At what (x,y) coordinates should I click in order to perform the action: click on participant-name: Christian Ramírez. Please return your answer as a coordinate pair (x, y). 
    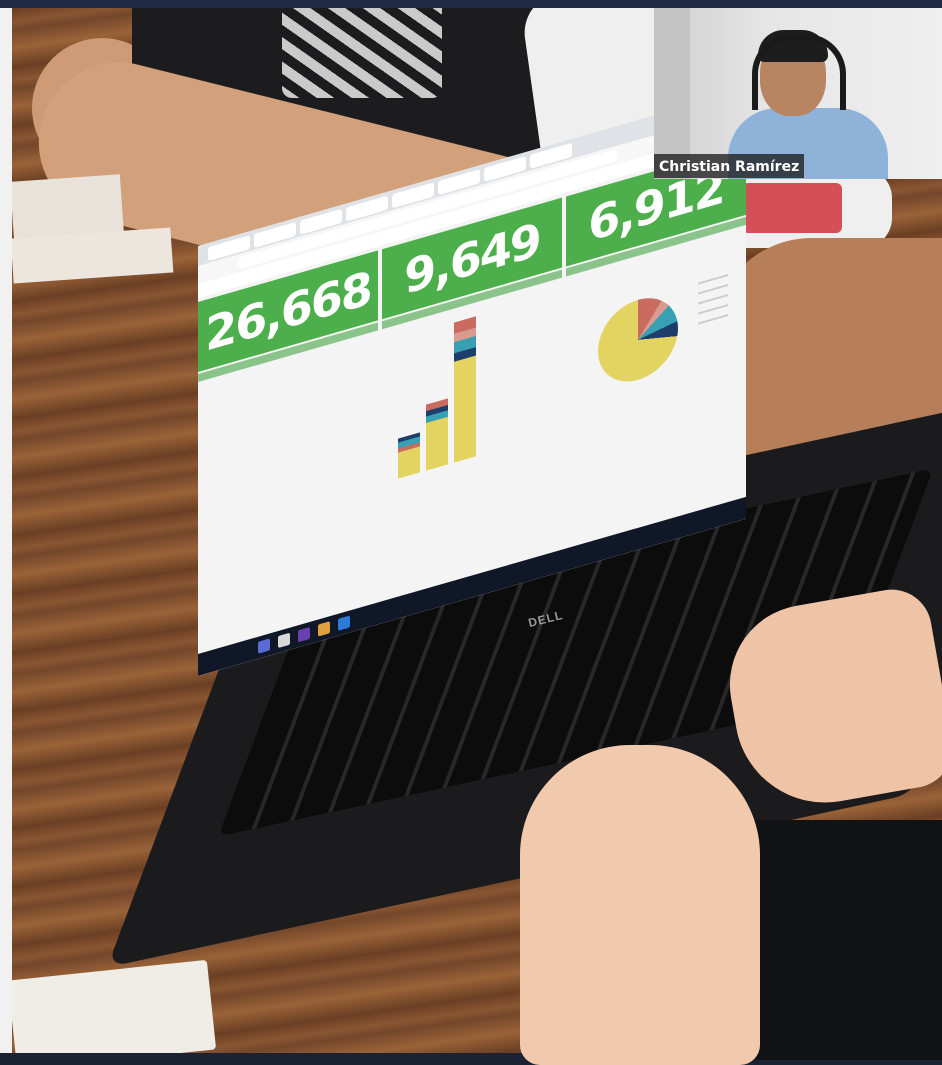
    Looking at the image, I should click on (729, 167).